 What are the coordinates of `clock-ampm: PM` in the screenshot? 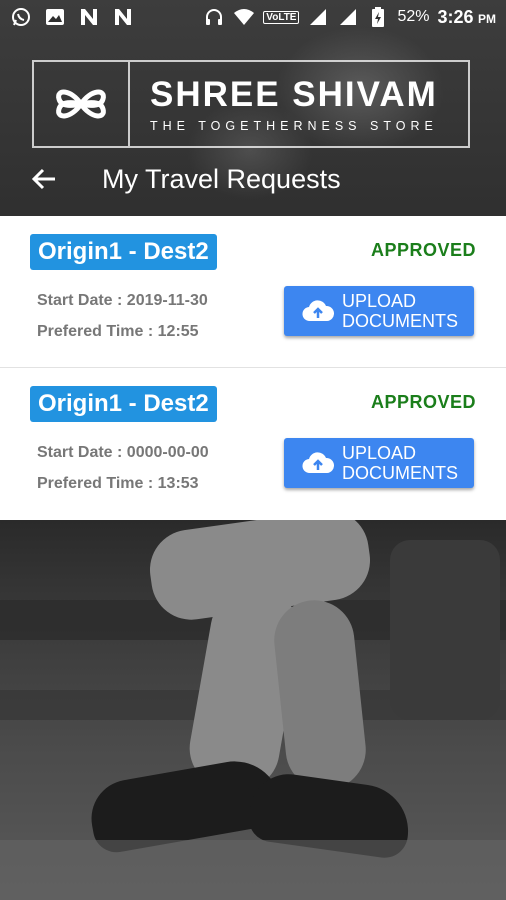 It's located at (487, 18).